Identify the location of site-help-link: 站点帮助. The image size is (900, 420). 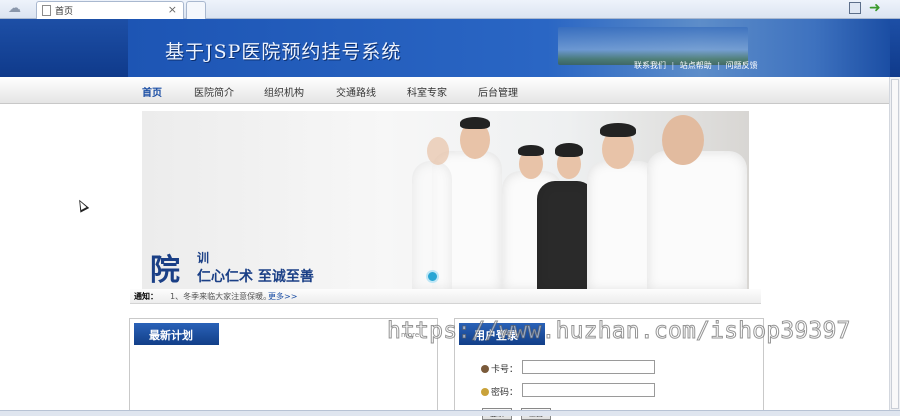
(696, 65).